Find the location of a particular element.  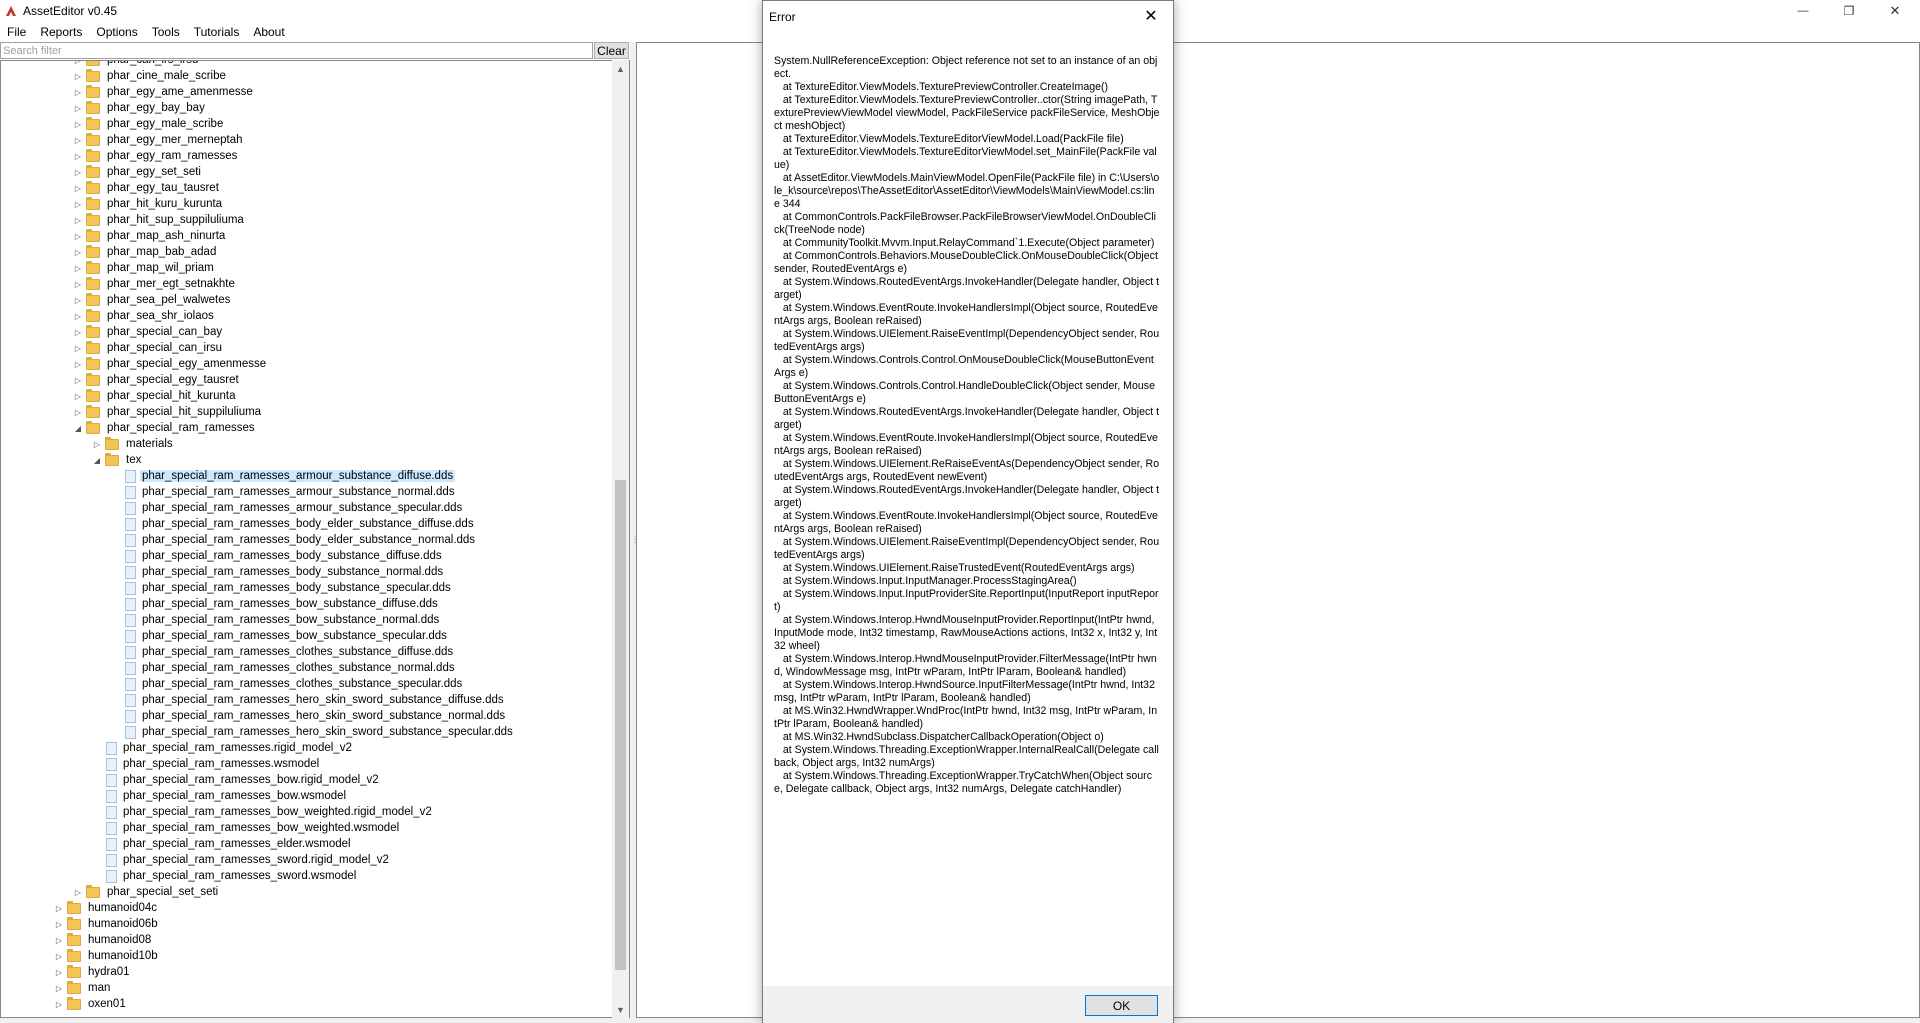

tree-folder-row: ▷ oxen01 is located at coordinates (91, 1004).